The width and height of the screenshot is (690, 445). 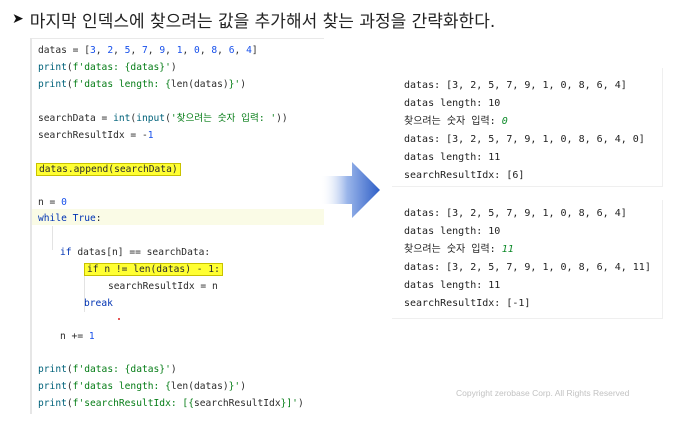 I want to click on code-line-13: n += 1, so click(x=77, y=336).